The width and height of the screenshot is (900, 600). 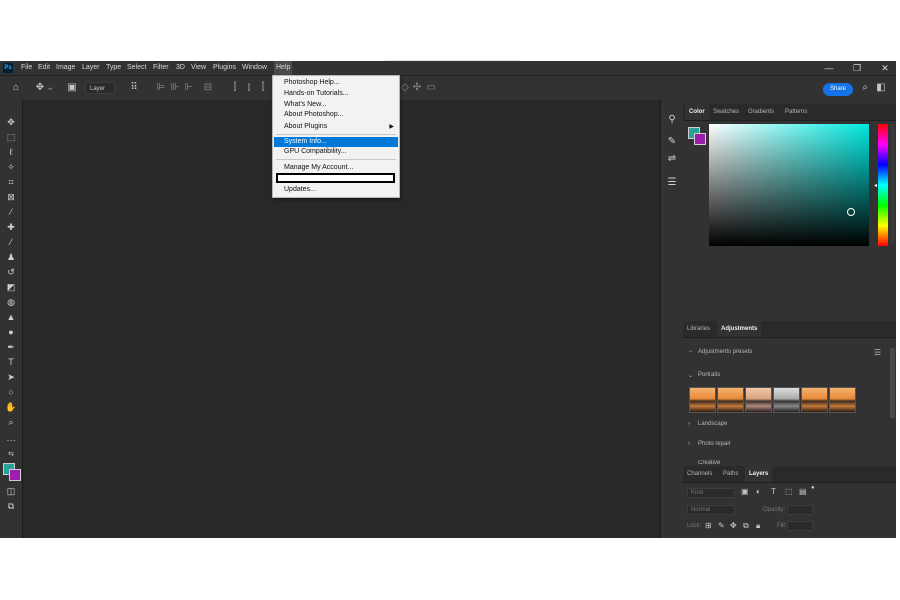 I want to click on adjustments-panel-icon: ⇌, so click(x=672, y=159).